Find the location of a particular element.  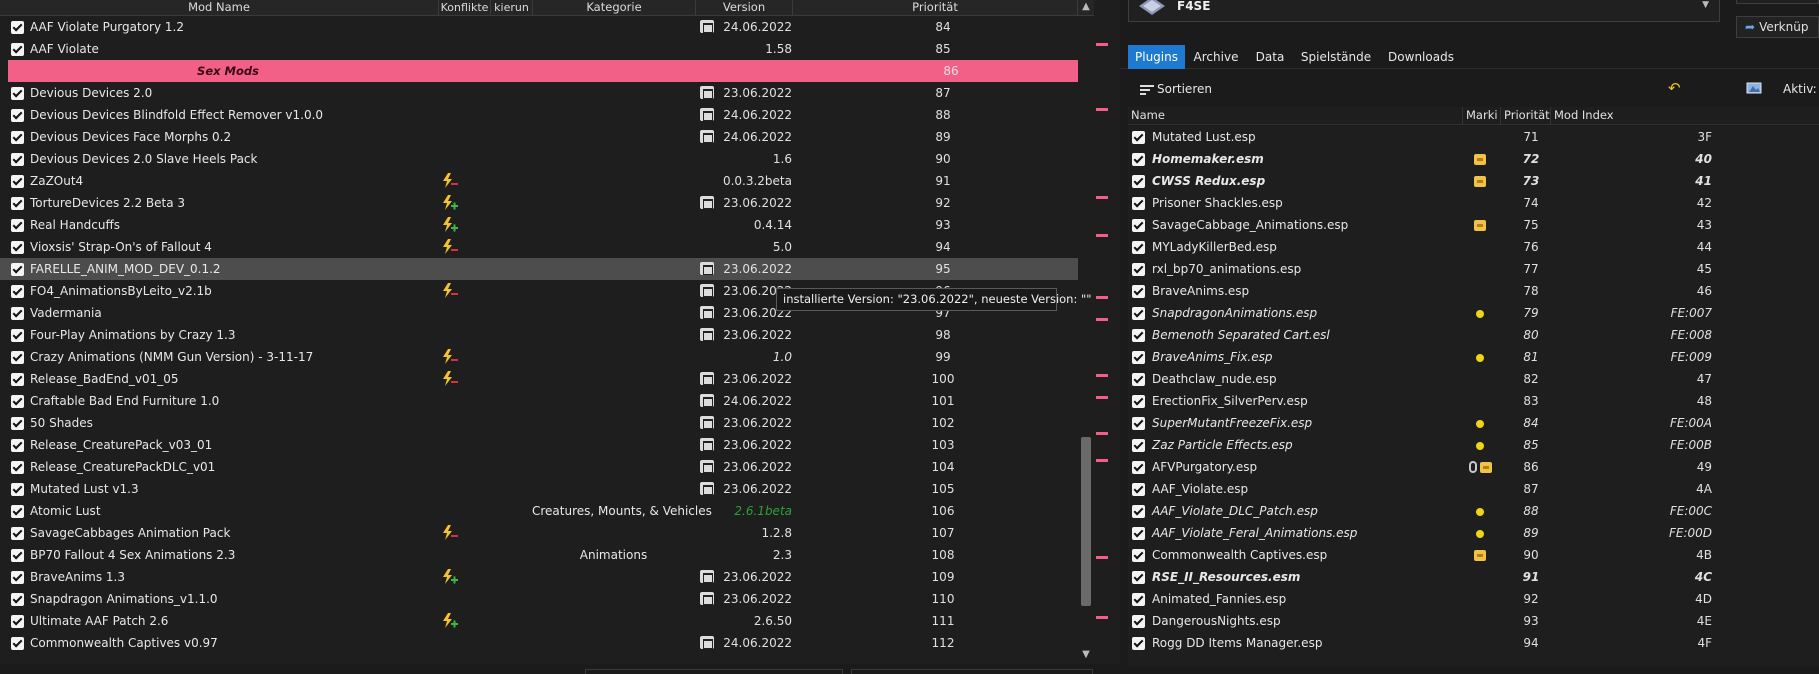

tab-savegames: Spielstände is located at coordinates (1336, 57).